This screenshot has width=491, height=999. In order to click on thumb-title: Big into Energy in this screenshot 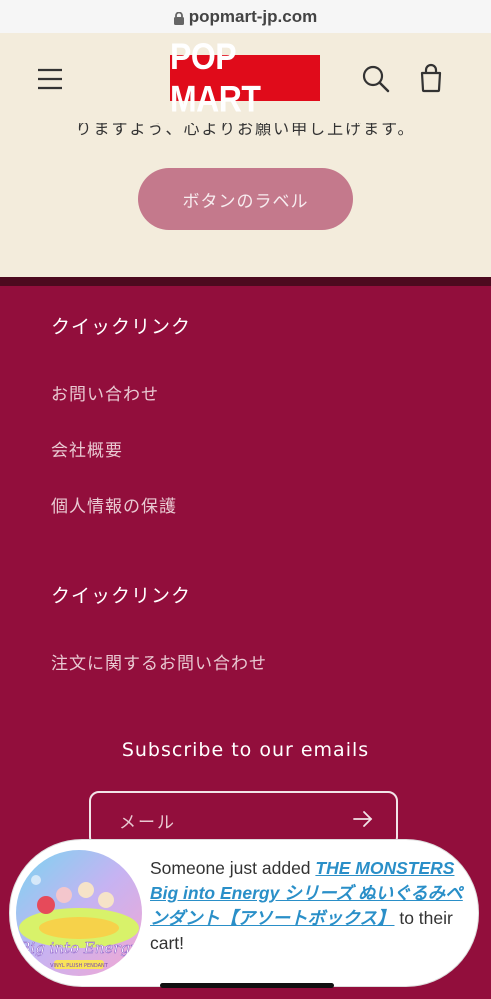, I will do `click(78, 948)`.